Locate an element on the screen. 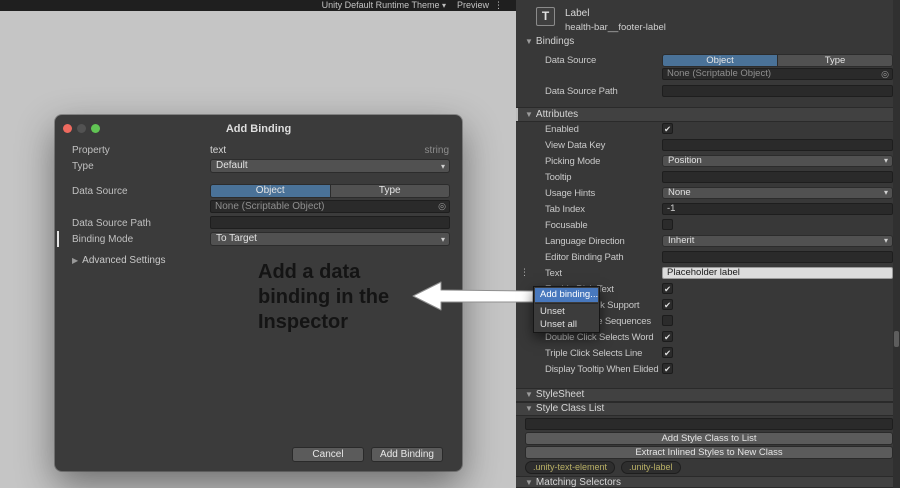 The width and height of the screenshot is (900, 488). style-class-input is located at coordinates (709, 424).